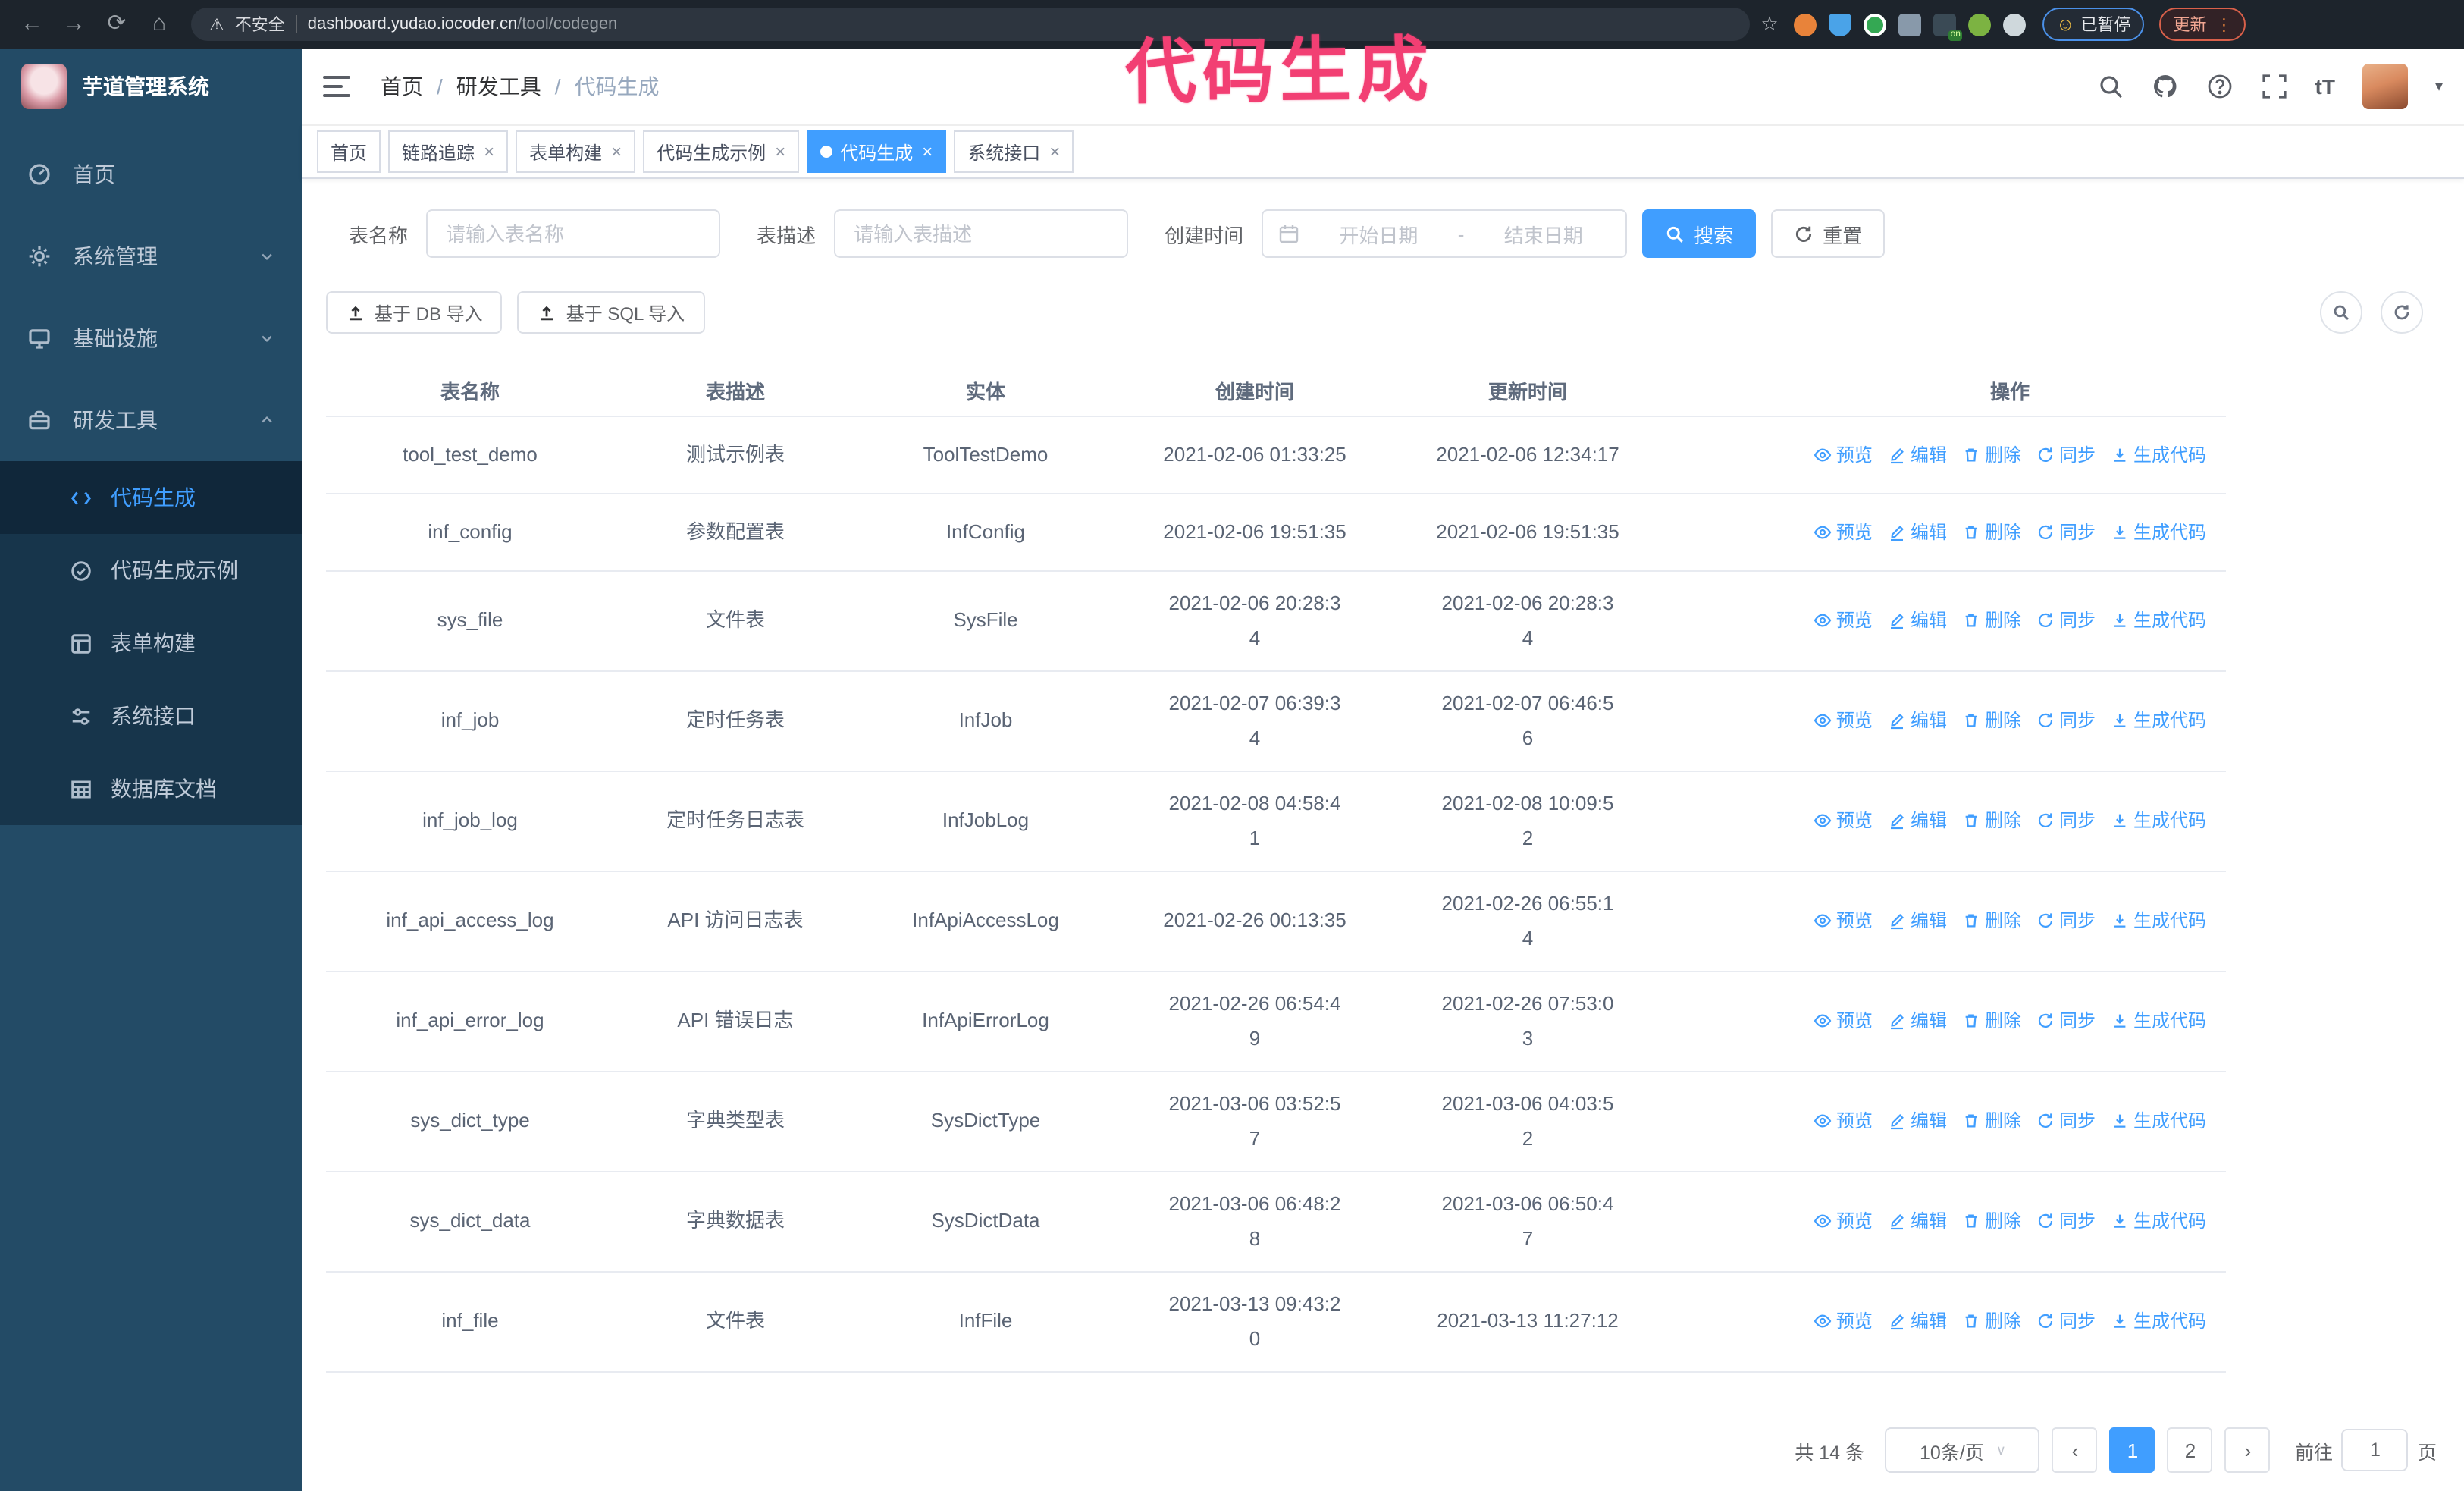 This screenshot has width=2464, height=1491. I want to click on sidebar-item-form-builder: 表单构建, so click(151, 643).